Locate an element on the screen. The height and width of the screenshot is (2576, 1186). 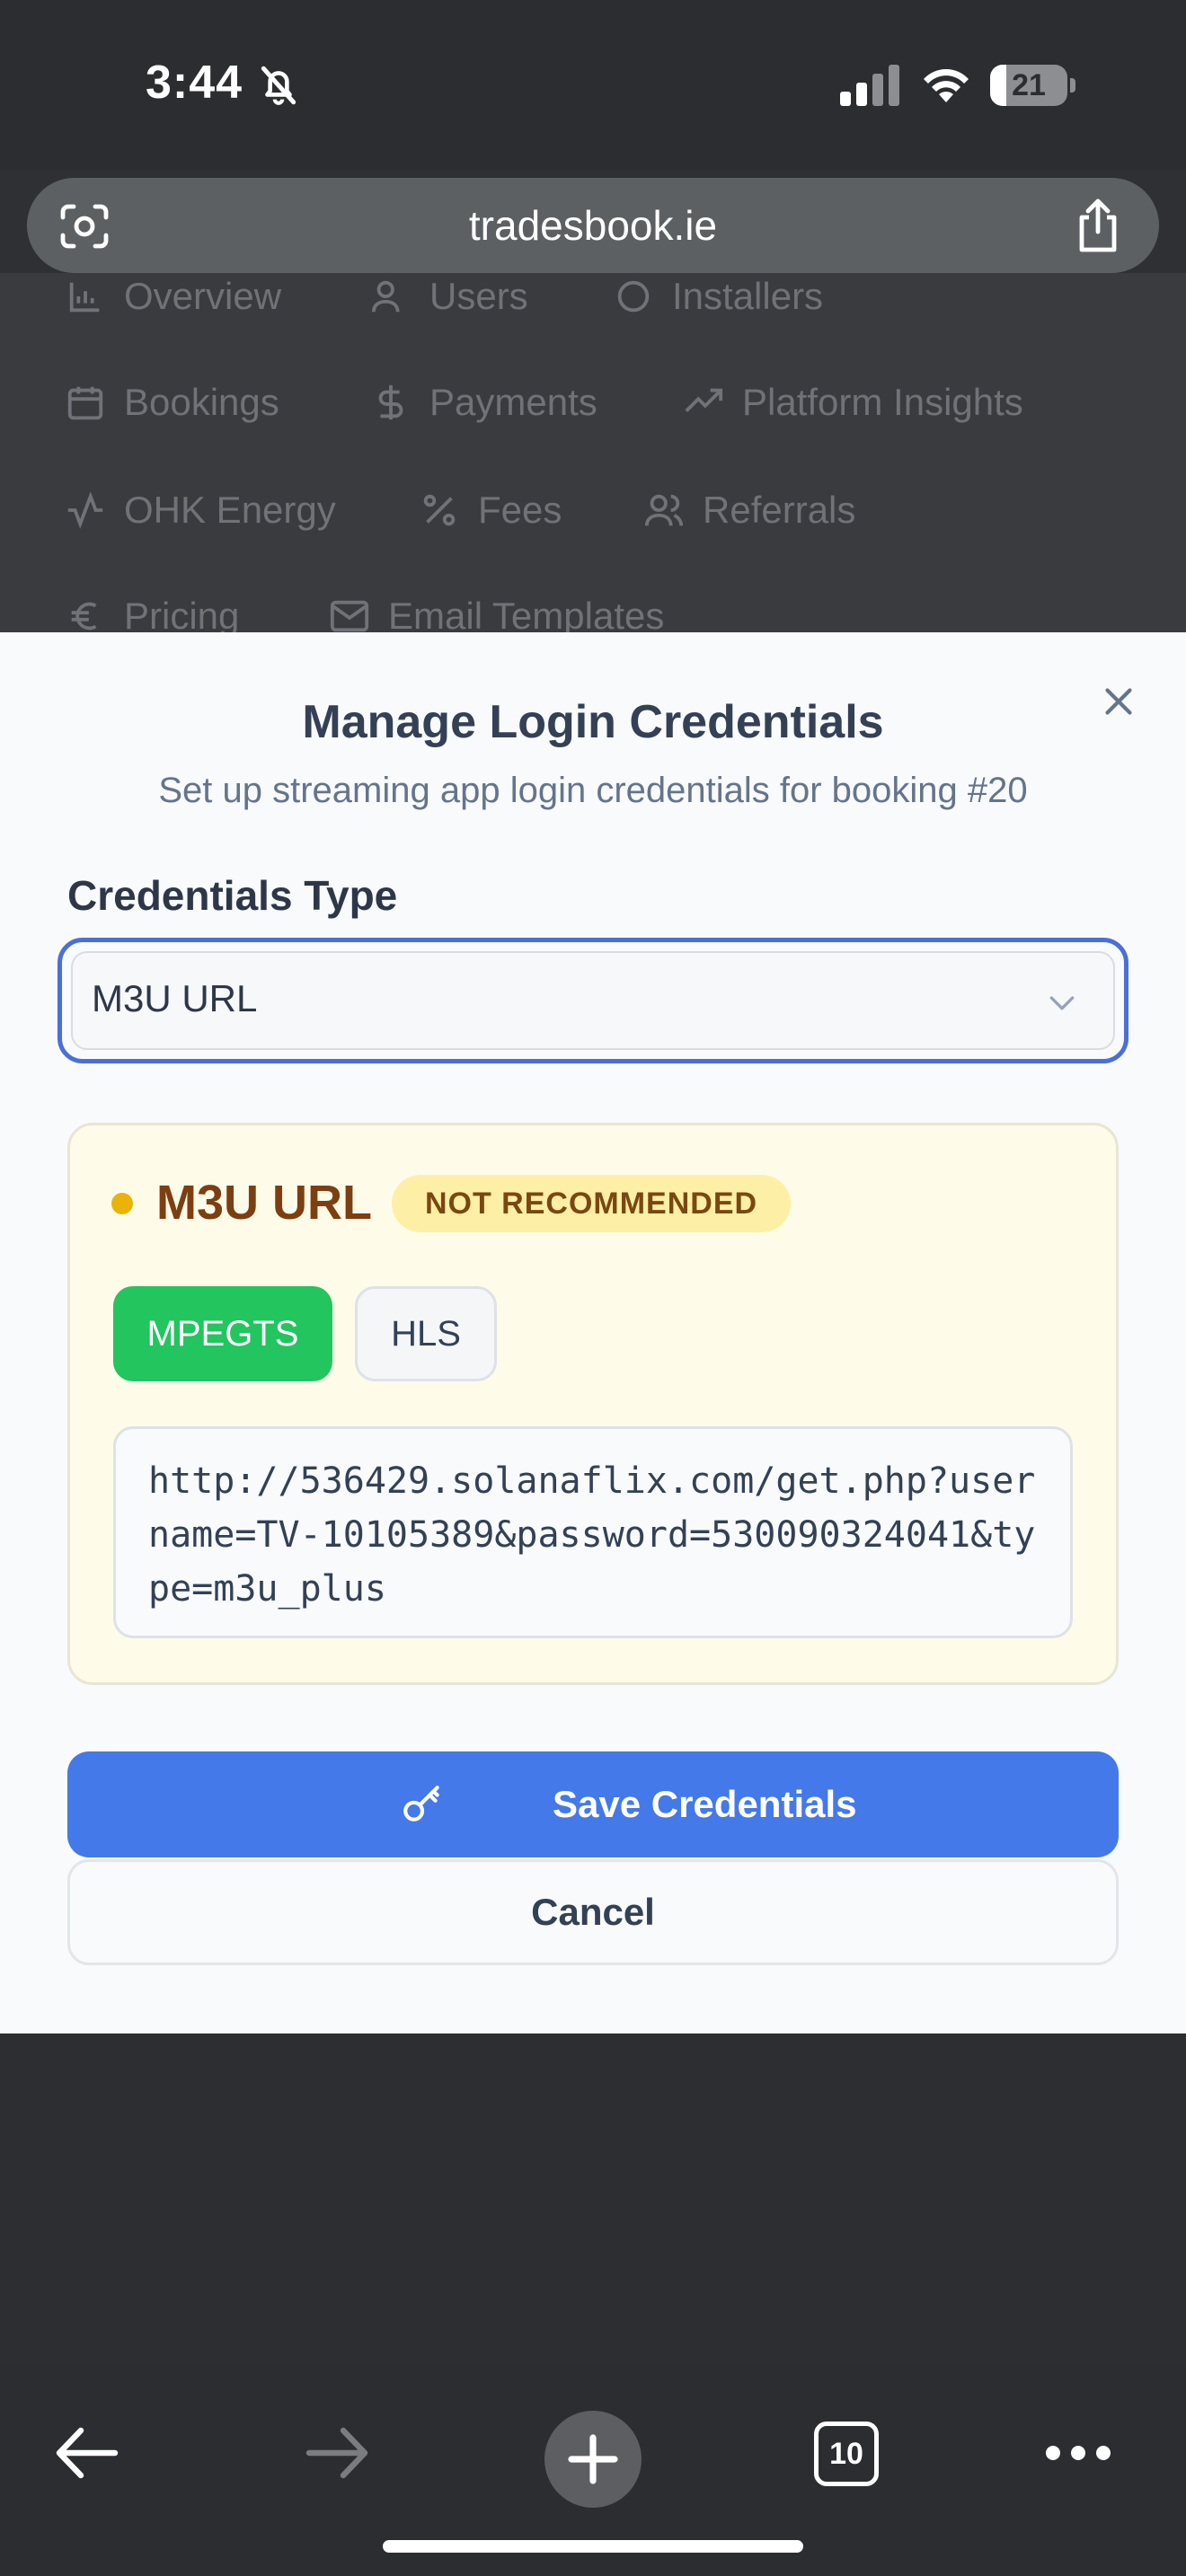
plus-icon is located at coordinates (593, 2459).